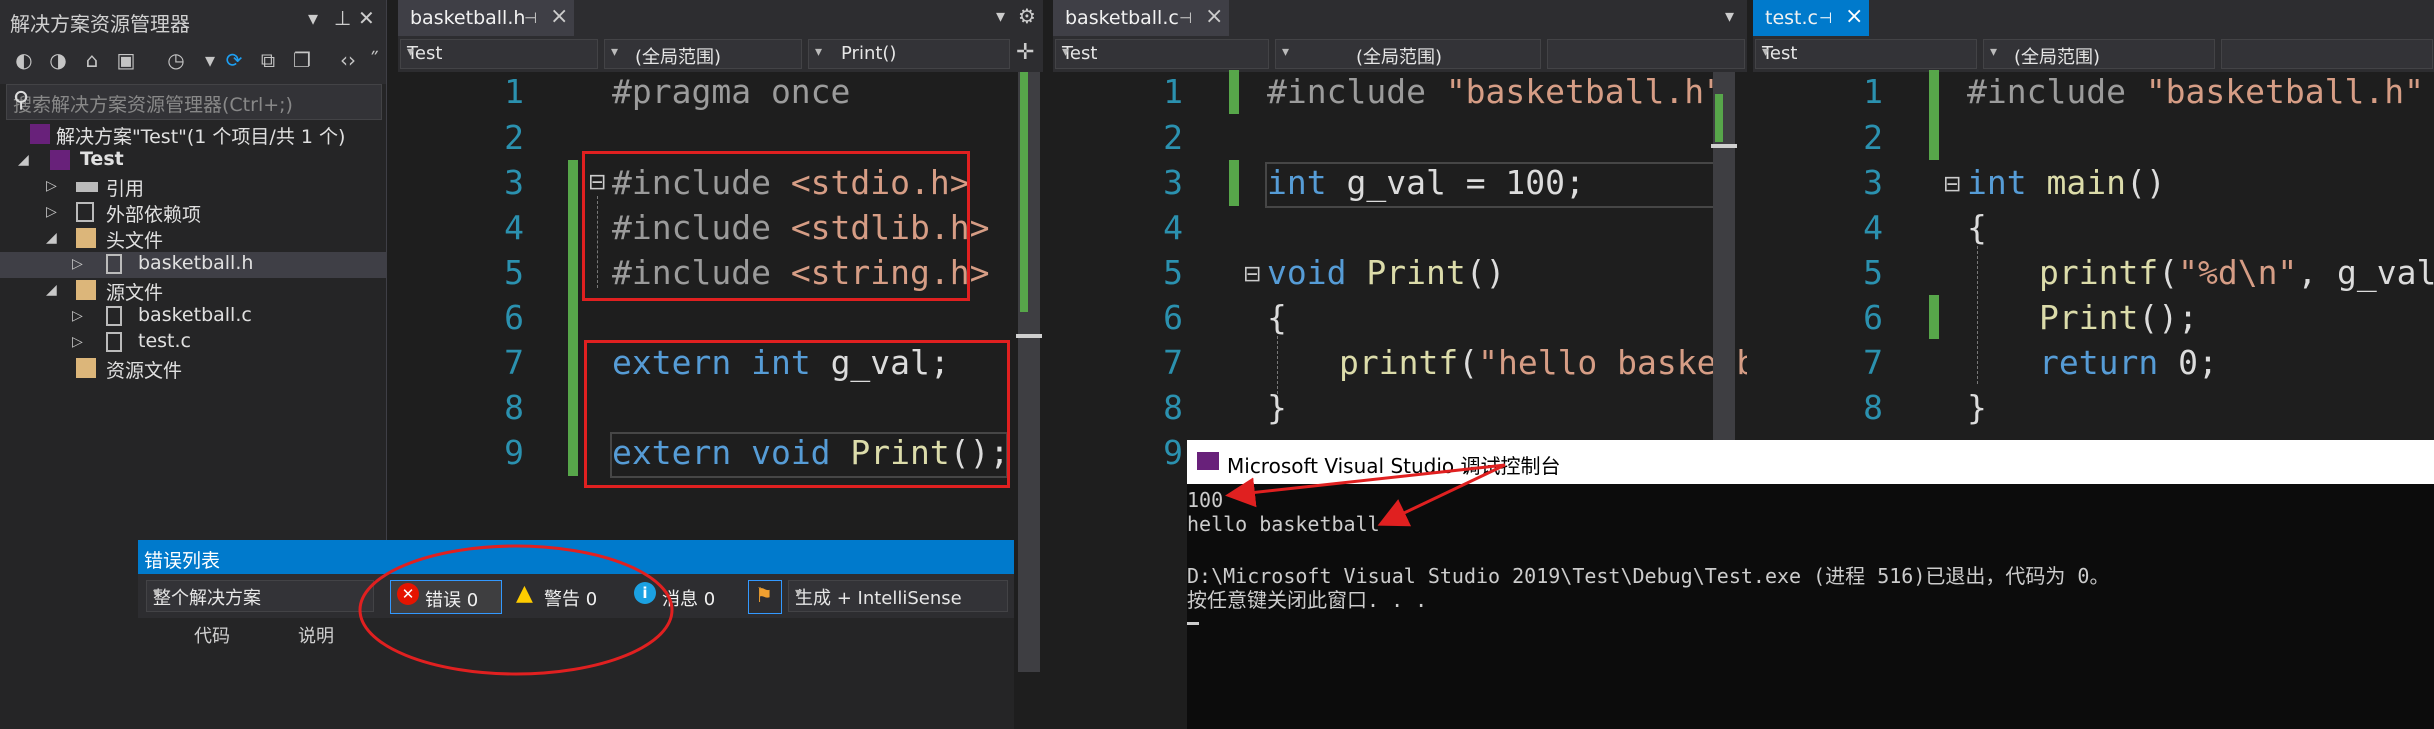 Image resolution: width=2434 pixels, height=729 pixels. Describe the element at coordinates (1234, 92) in the screenshot. I see `change-marker` at that location.